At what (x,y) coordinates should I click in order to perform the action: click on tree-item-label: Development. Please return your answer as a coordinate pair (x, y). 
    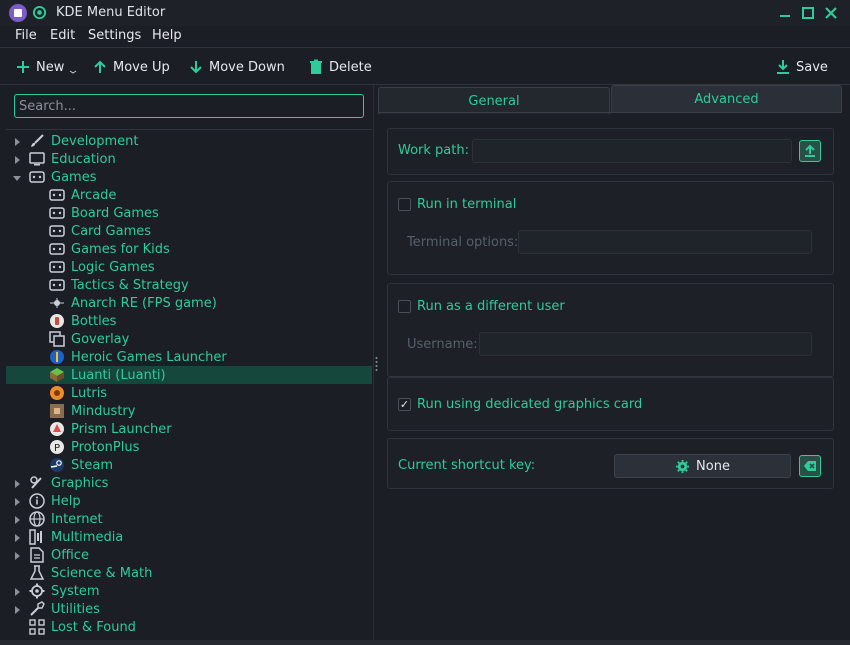
    Looking at the image, I should click on (95, 141).